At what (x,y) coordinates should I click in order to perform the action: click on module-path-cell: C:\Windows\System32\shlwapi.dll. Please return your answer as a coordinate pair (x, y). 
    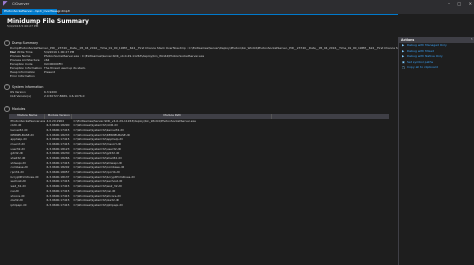
    Looking at the image, I should click on (98, 163).